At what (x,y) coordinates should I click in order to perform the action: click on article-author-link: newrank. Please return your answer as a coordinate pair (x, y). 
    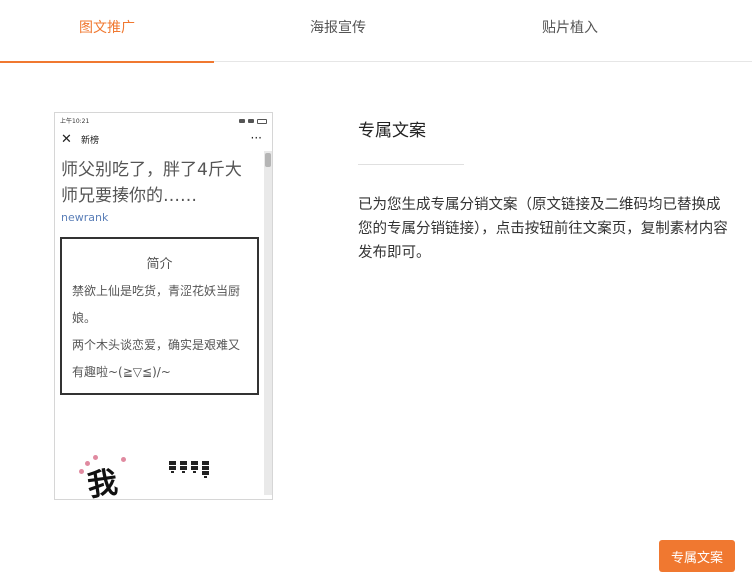
    Looking at the image, I should click on (159, 216).